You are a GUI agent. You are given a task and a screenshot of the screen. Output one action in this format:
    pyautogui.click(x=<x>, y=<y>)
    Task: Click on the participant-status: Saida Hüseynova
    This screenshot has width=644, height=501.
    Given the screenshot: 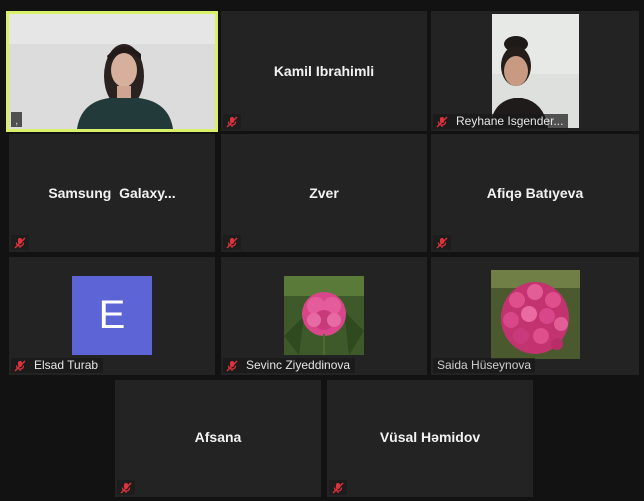 What is the action you would take?
    pyautogui.click(x=484, y=365)
    